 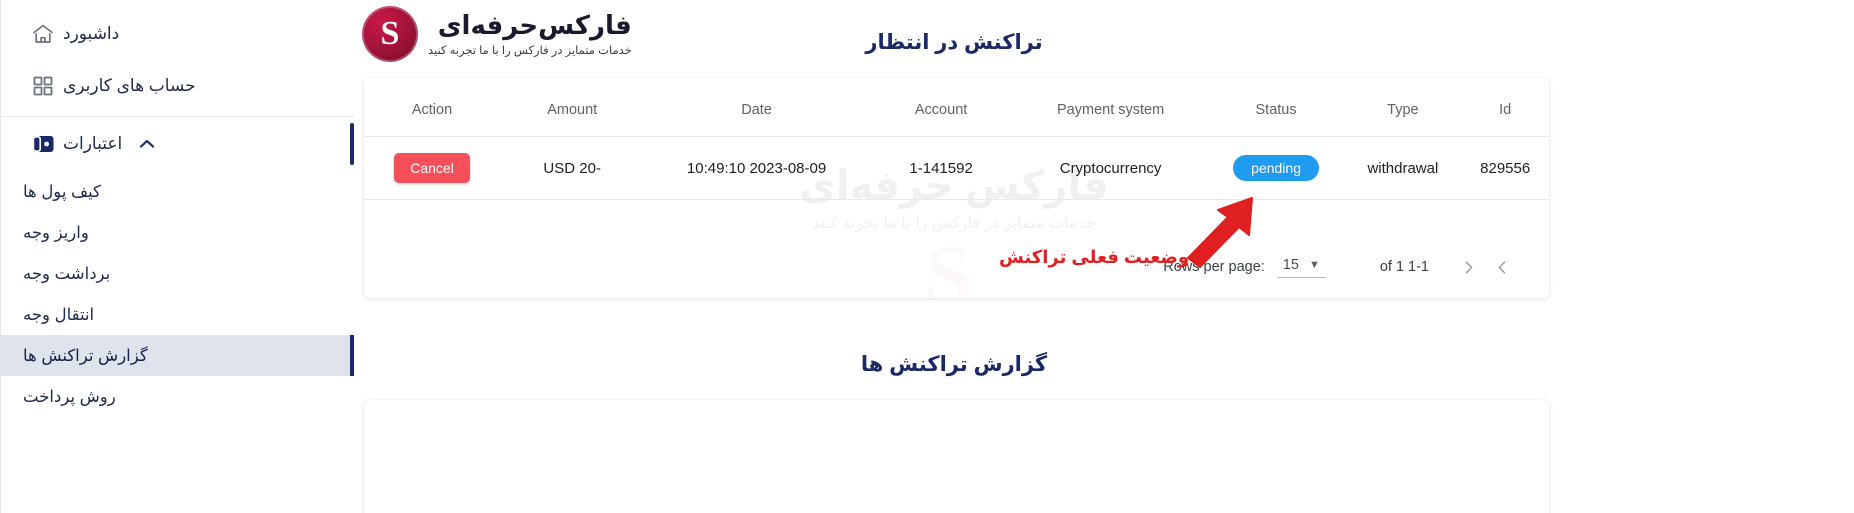 What do you see at coordinates (1505, 107) in the screenshot?
I see `column-header-id: Id` at bounding box center [1505, 107].